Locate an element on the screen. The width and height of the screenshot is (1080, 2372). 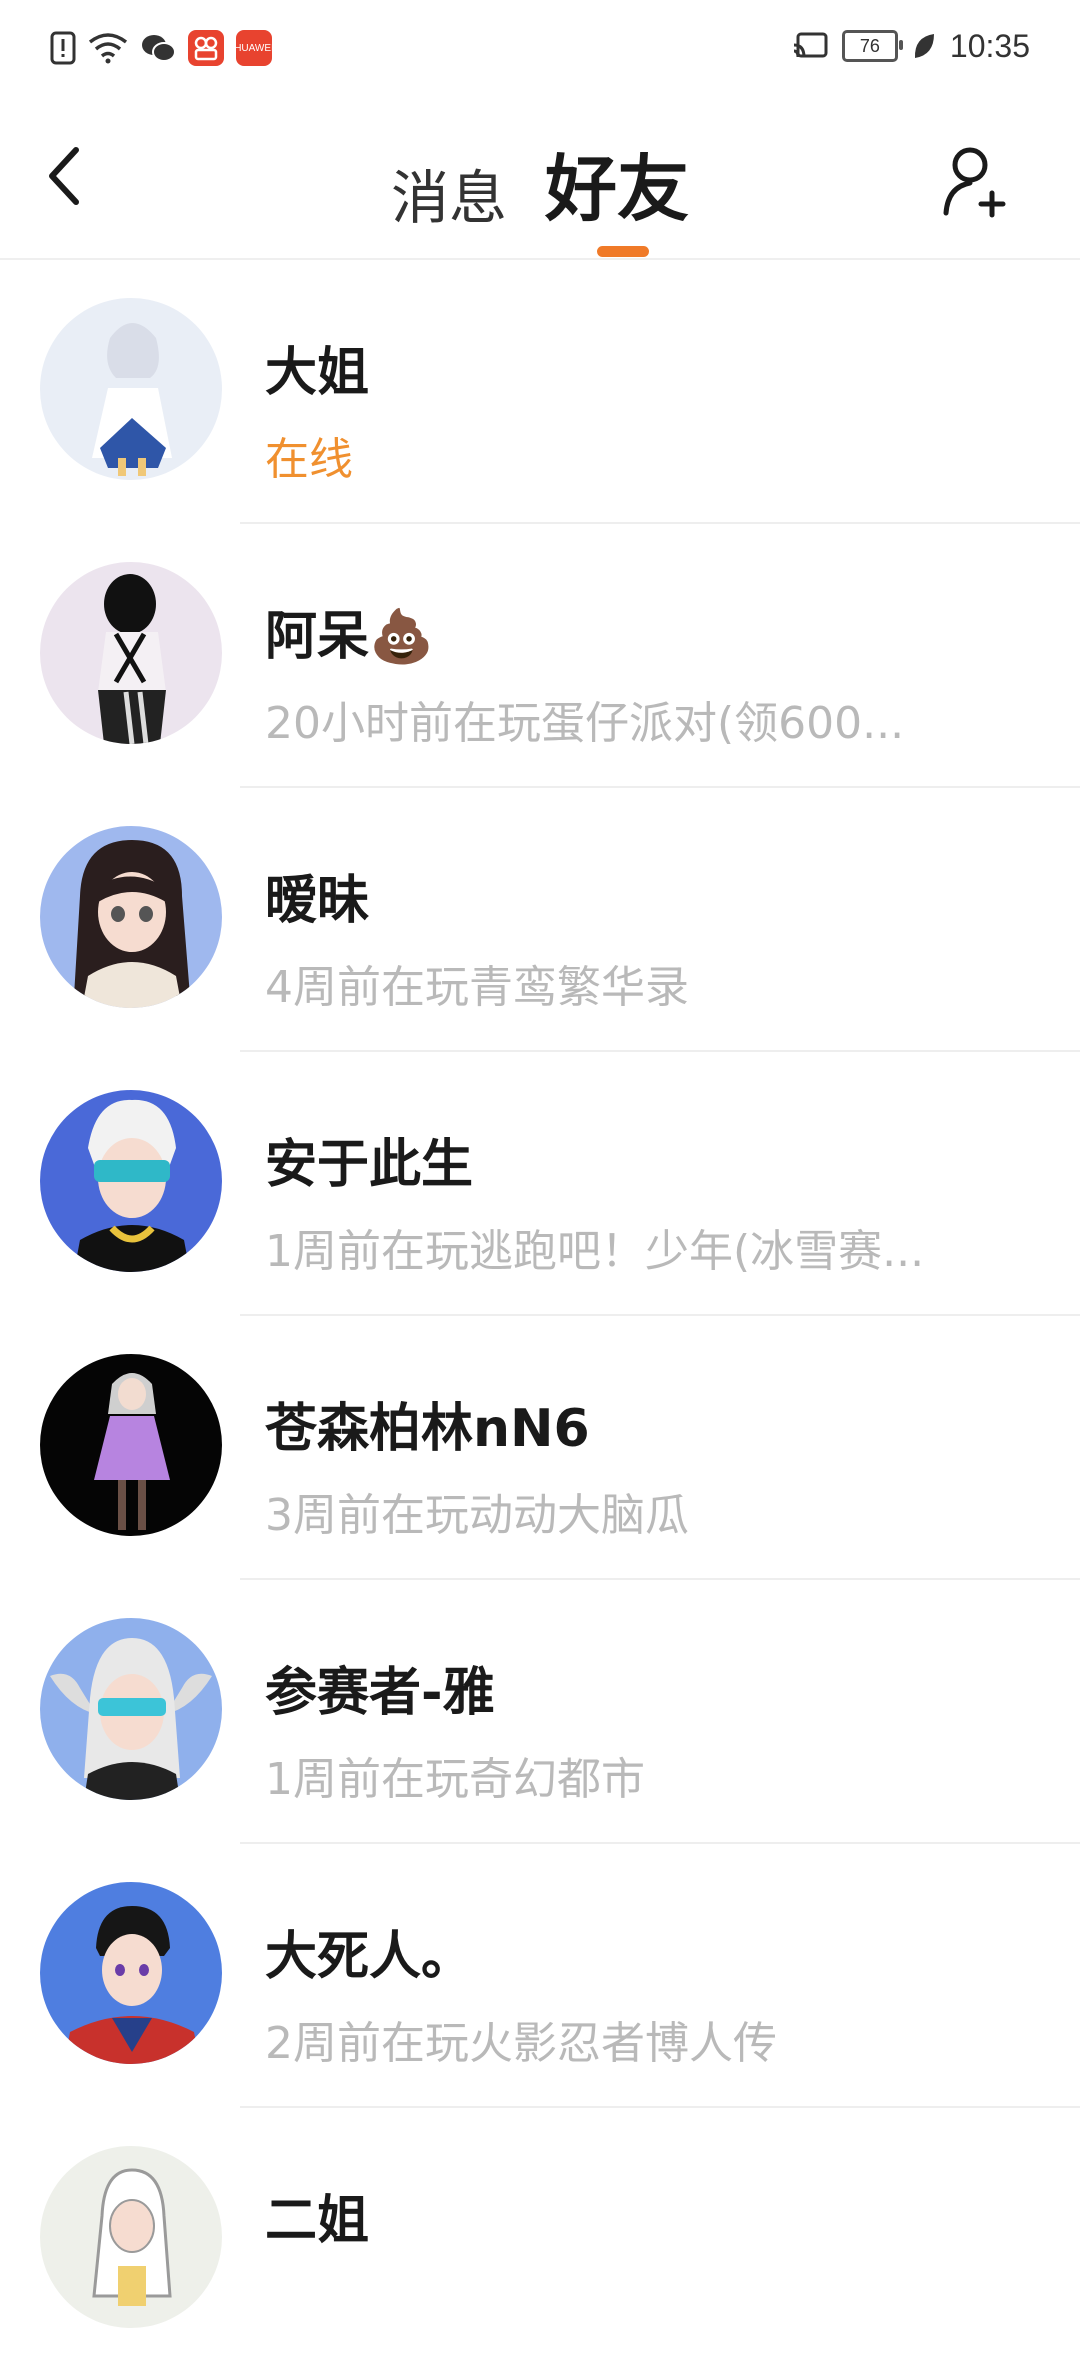
friend-name: 大姐 is located at coordinates (317, 373).